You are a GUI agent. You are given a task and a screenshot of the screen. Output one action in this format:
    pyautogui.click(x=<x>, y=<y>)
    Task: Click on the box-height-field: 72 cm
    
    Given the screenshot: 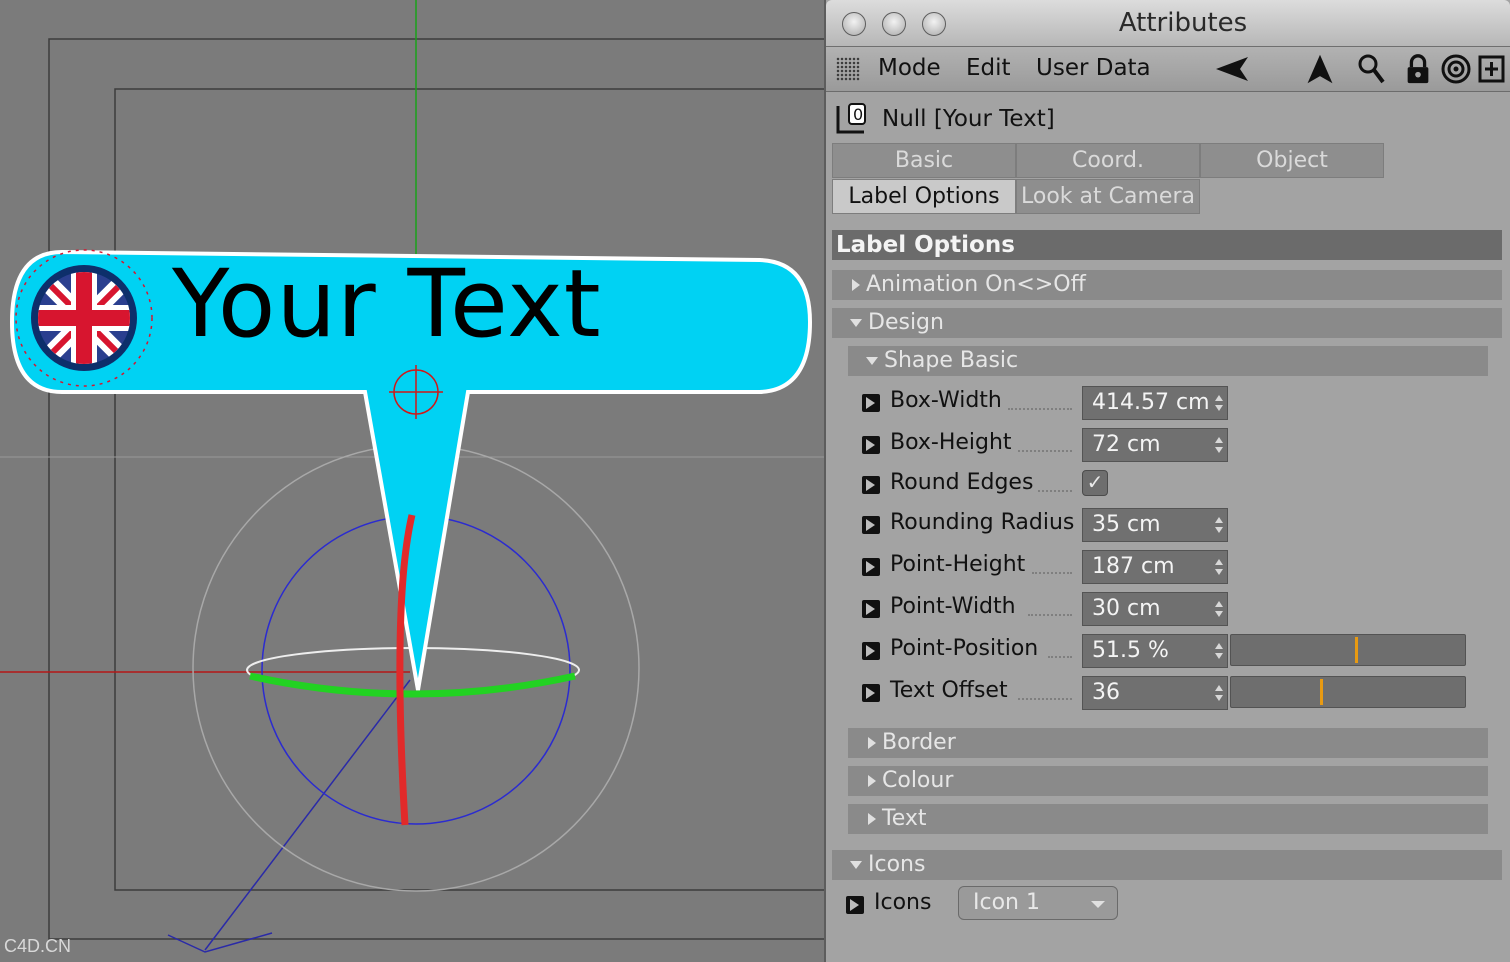 What is the action you would take?
    pyautogui.click(x=1155, y=445)
    